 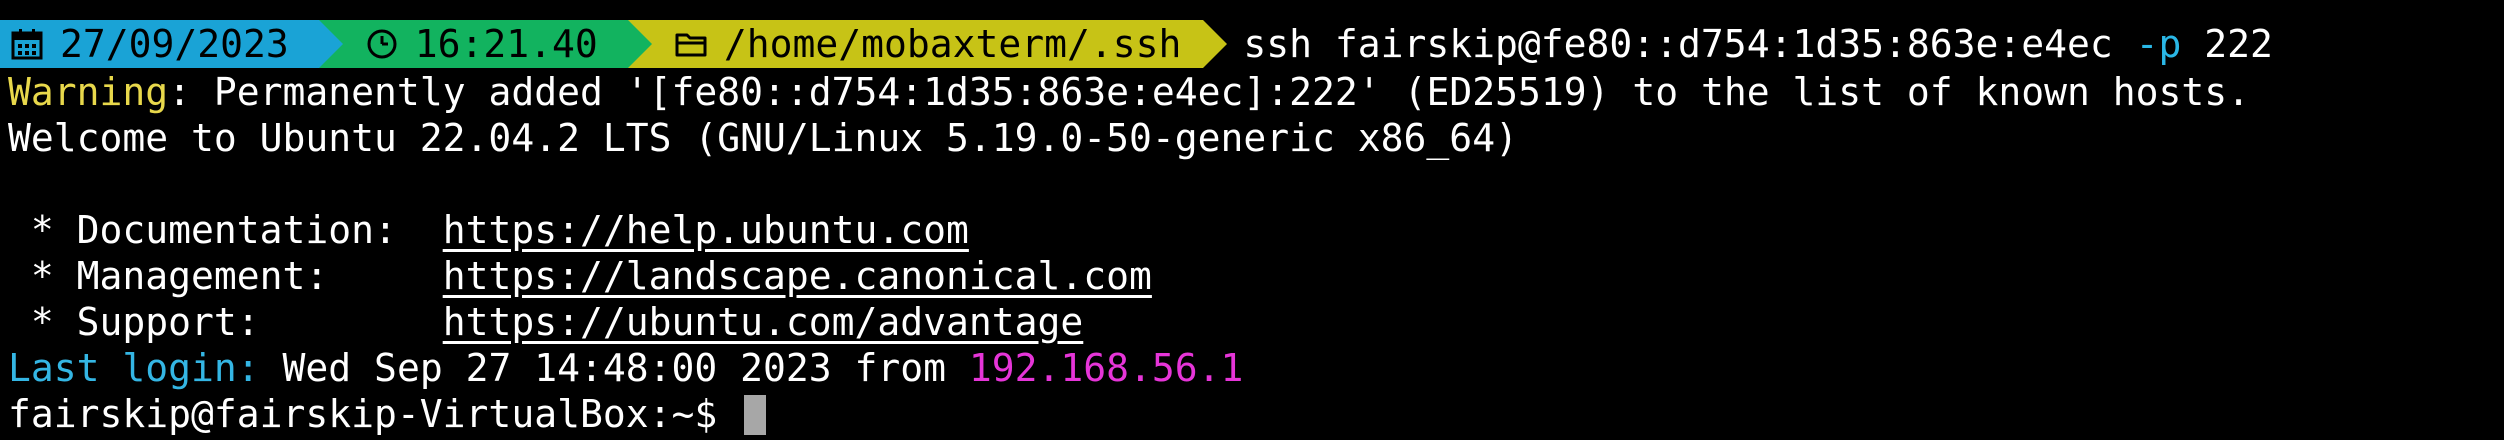 What do you see at coordinates (506, 44) in the screenshot?
I see `prompt-time: 16:21.40` at bounding box center [506, 44].